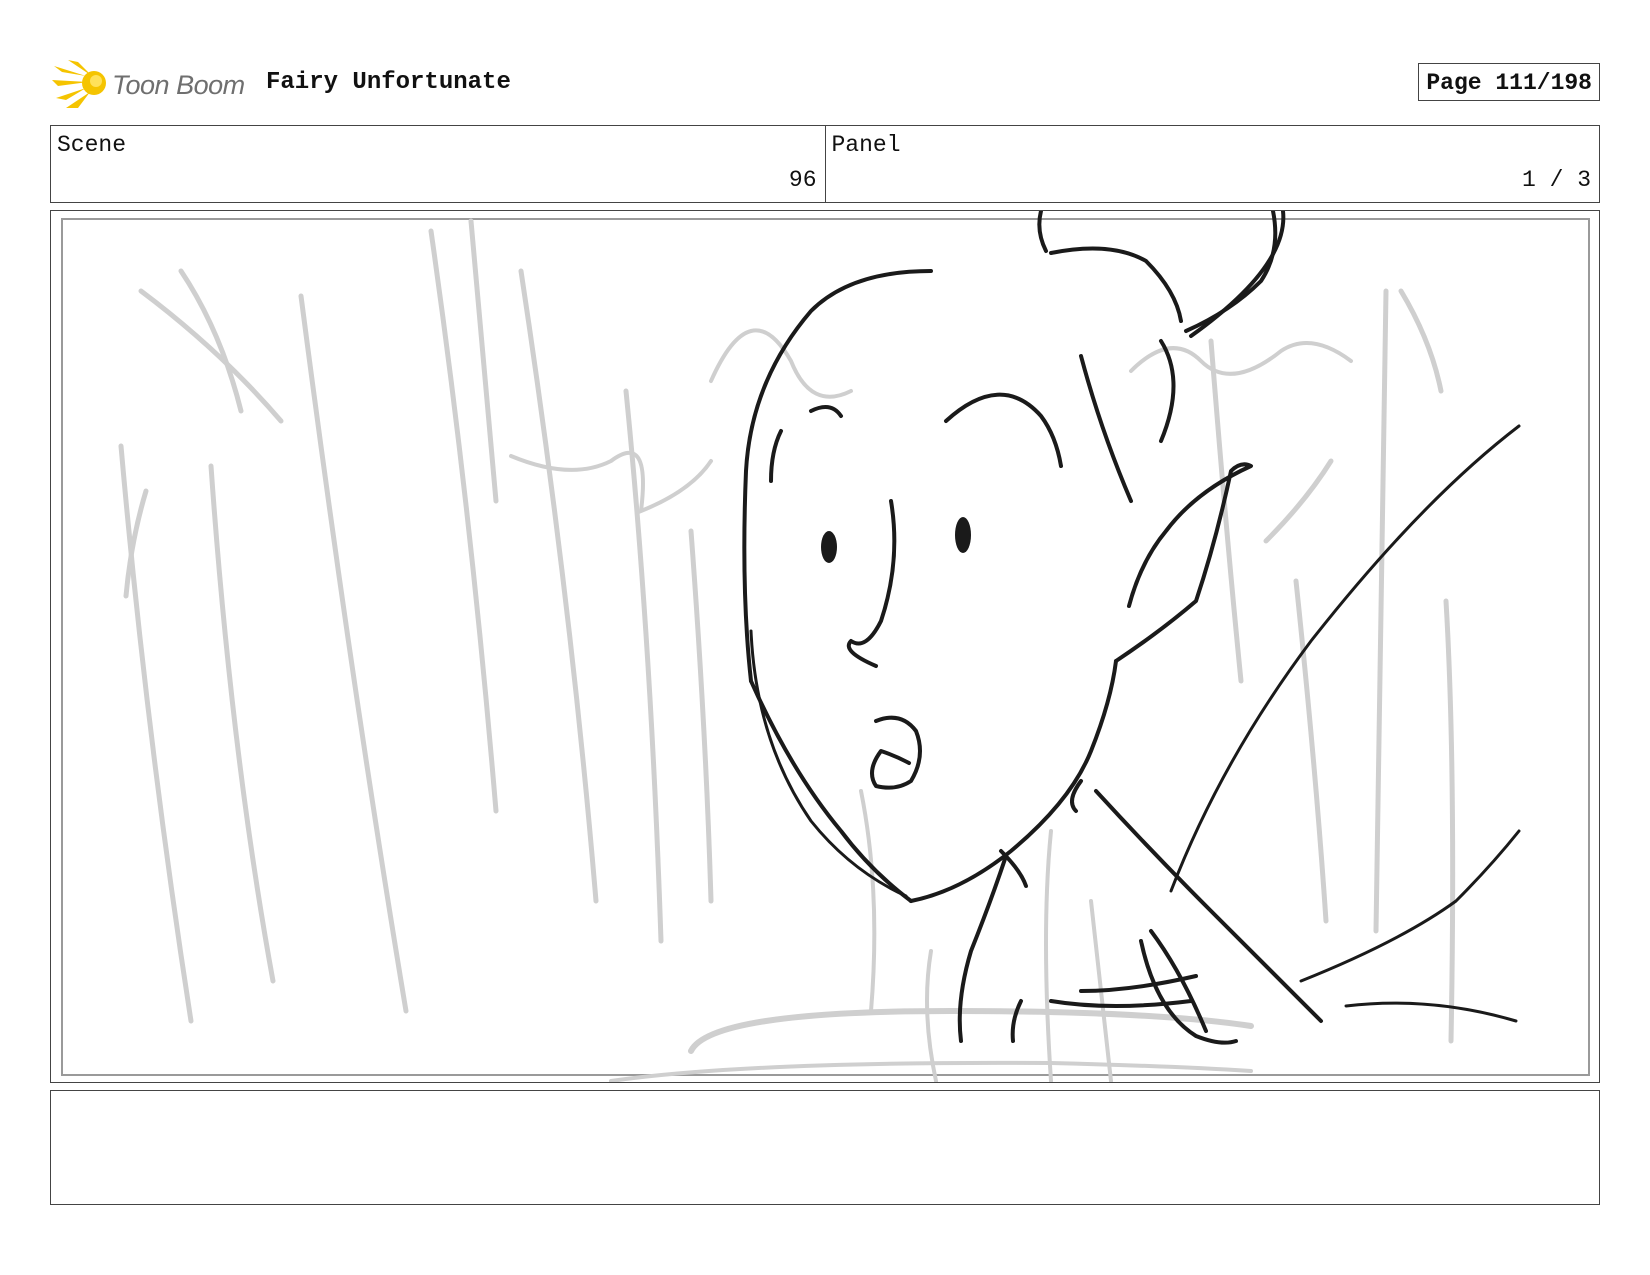 The image size is (1650, 1275). I want to click on scene-label: Scene, so click(92, 145).